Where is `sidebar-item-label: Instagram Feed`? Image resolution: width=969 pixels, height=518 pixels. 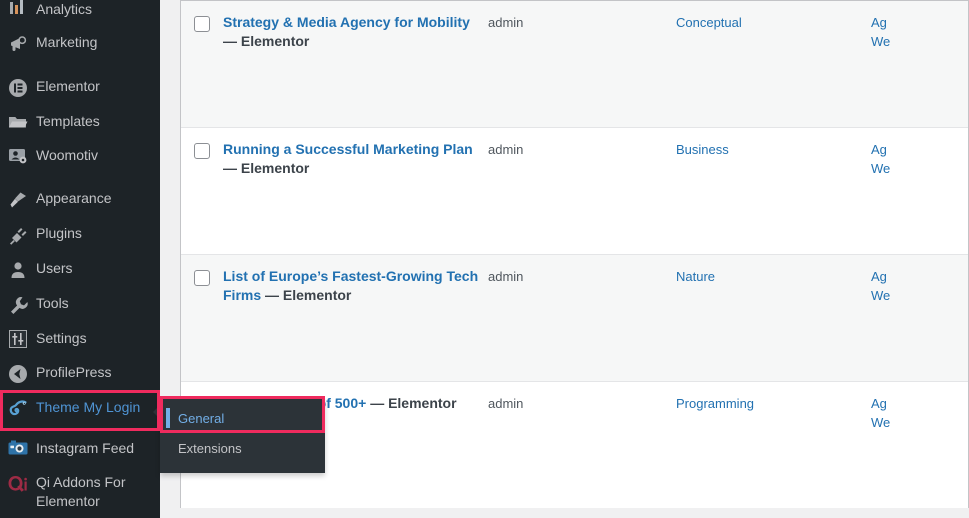
sidebar-item-label: Instagram Feed is located at coordinates (85, 448).